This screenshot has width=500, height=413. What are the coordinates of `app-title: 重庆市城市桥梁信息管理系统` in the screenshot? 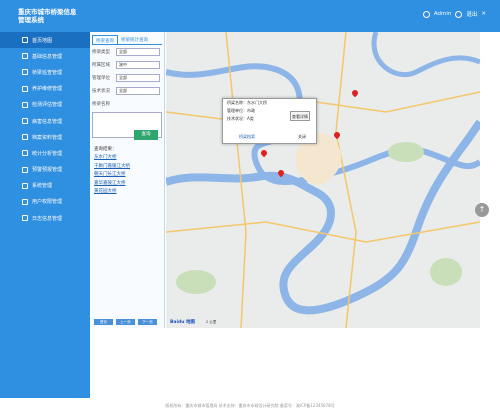 It's located at (47, 16).